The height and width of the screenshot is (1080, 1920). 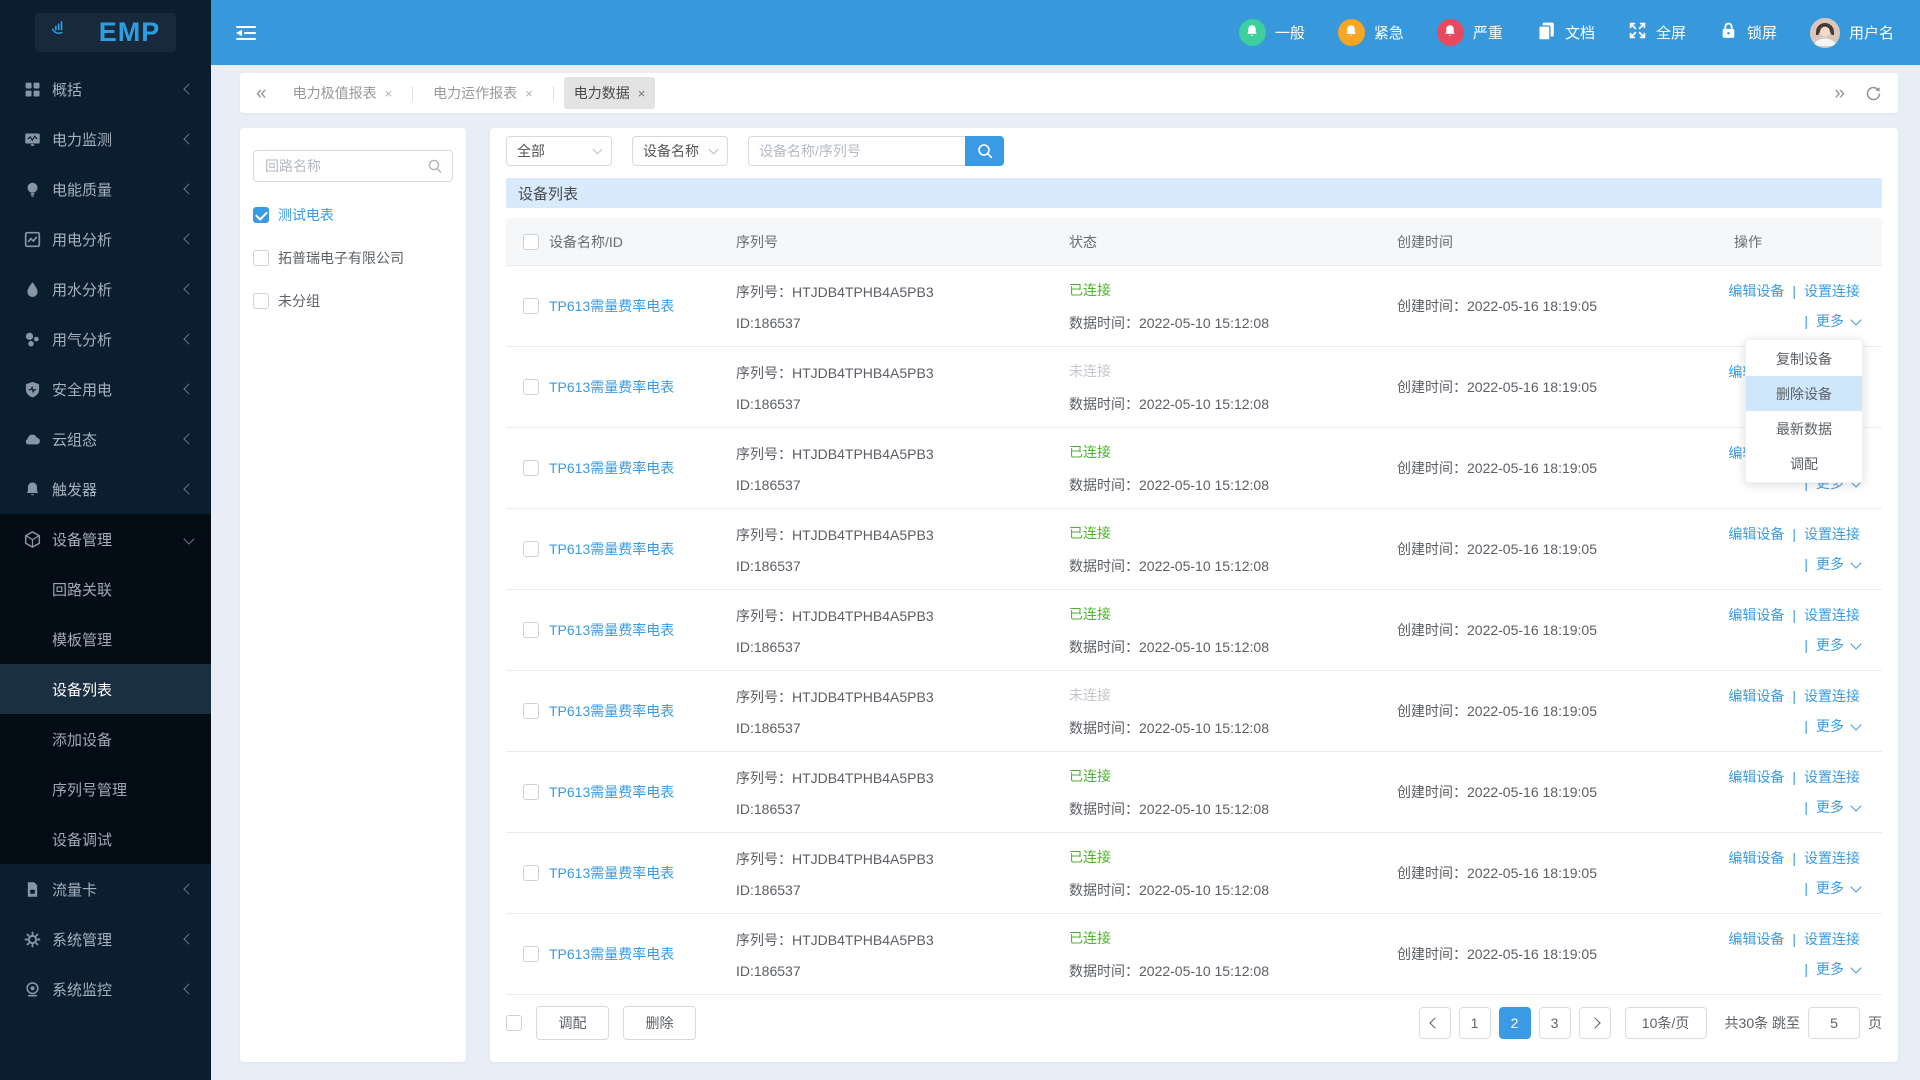 I want to click on tab-电力极值报表: 电力极值报表 ×, so click(x=343, y=93).